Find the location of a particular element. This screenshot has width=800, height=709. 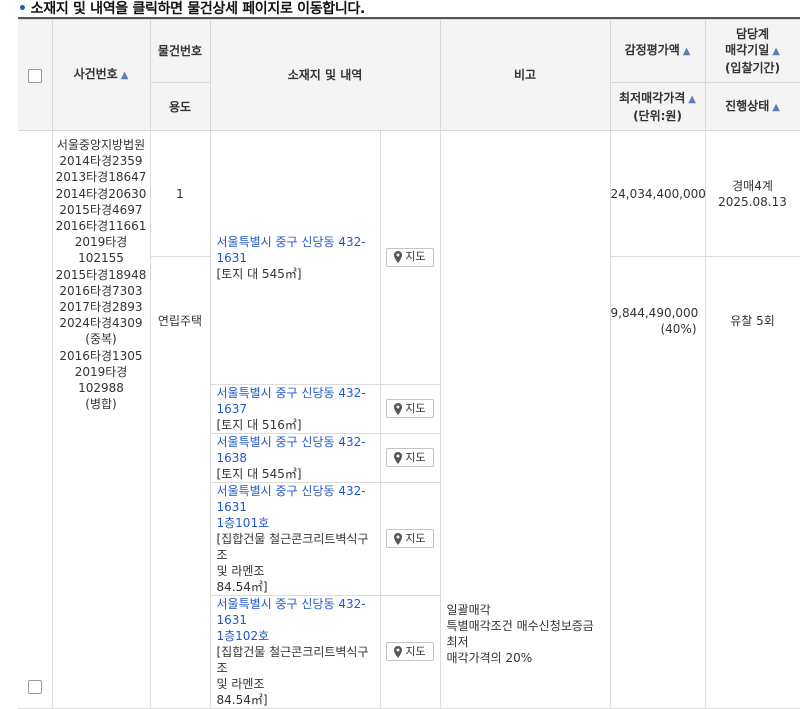

case-number: 2019타경102155 is located at coordinates (101, 250).